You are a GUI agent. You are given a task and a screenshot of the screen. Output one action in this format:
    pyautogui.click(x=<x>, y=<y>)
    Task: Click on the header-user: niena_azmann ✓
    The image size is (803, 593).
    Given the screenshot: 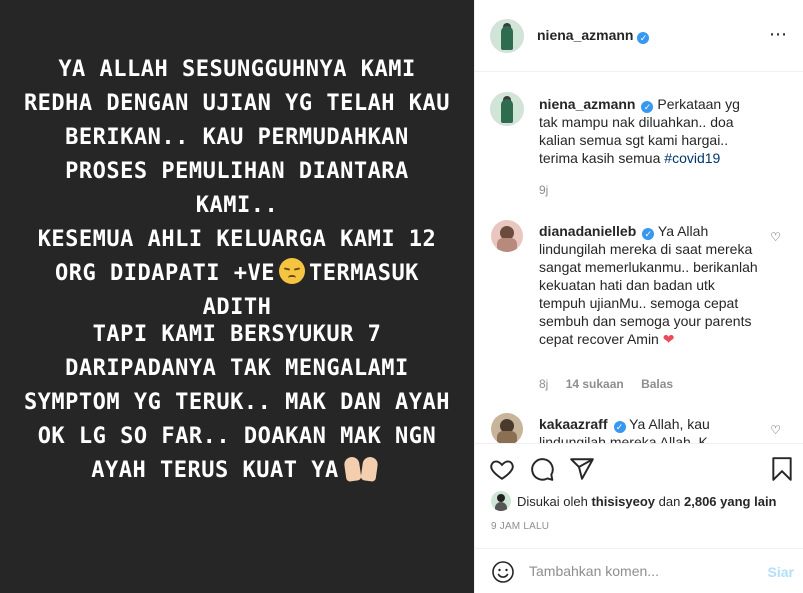 What is the action you would take?
    pyautogui.click(x=593, y=36)
    